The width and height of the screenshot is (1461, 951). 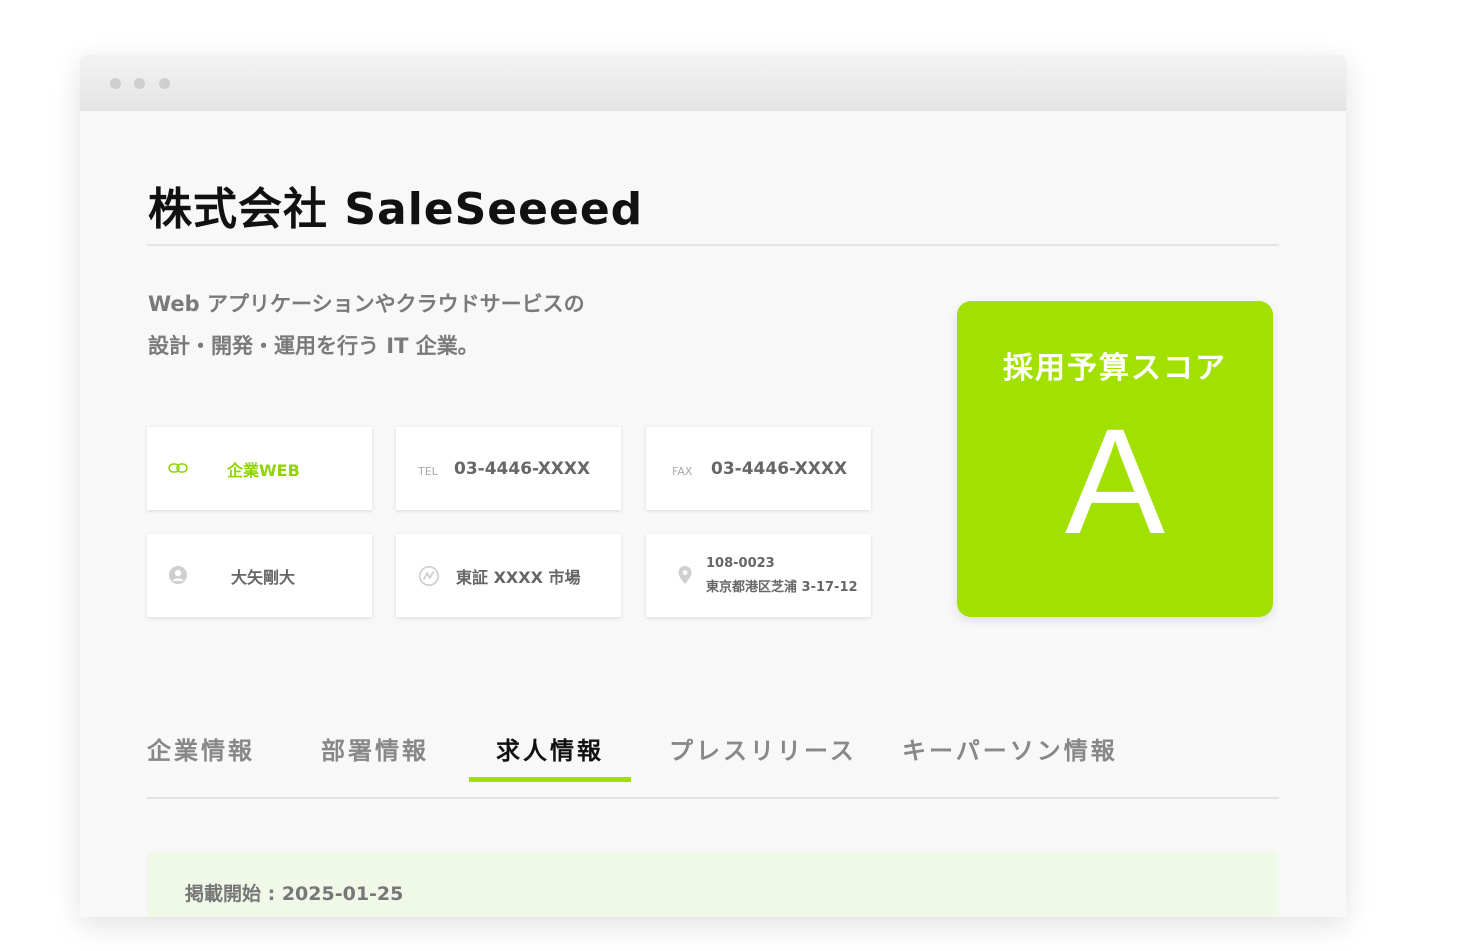 What do you see at coordinates (1010, 748) in the screenshot?
I see `tab-key-person-info: キーパーソン情報` at bounding box center [1010, 748].